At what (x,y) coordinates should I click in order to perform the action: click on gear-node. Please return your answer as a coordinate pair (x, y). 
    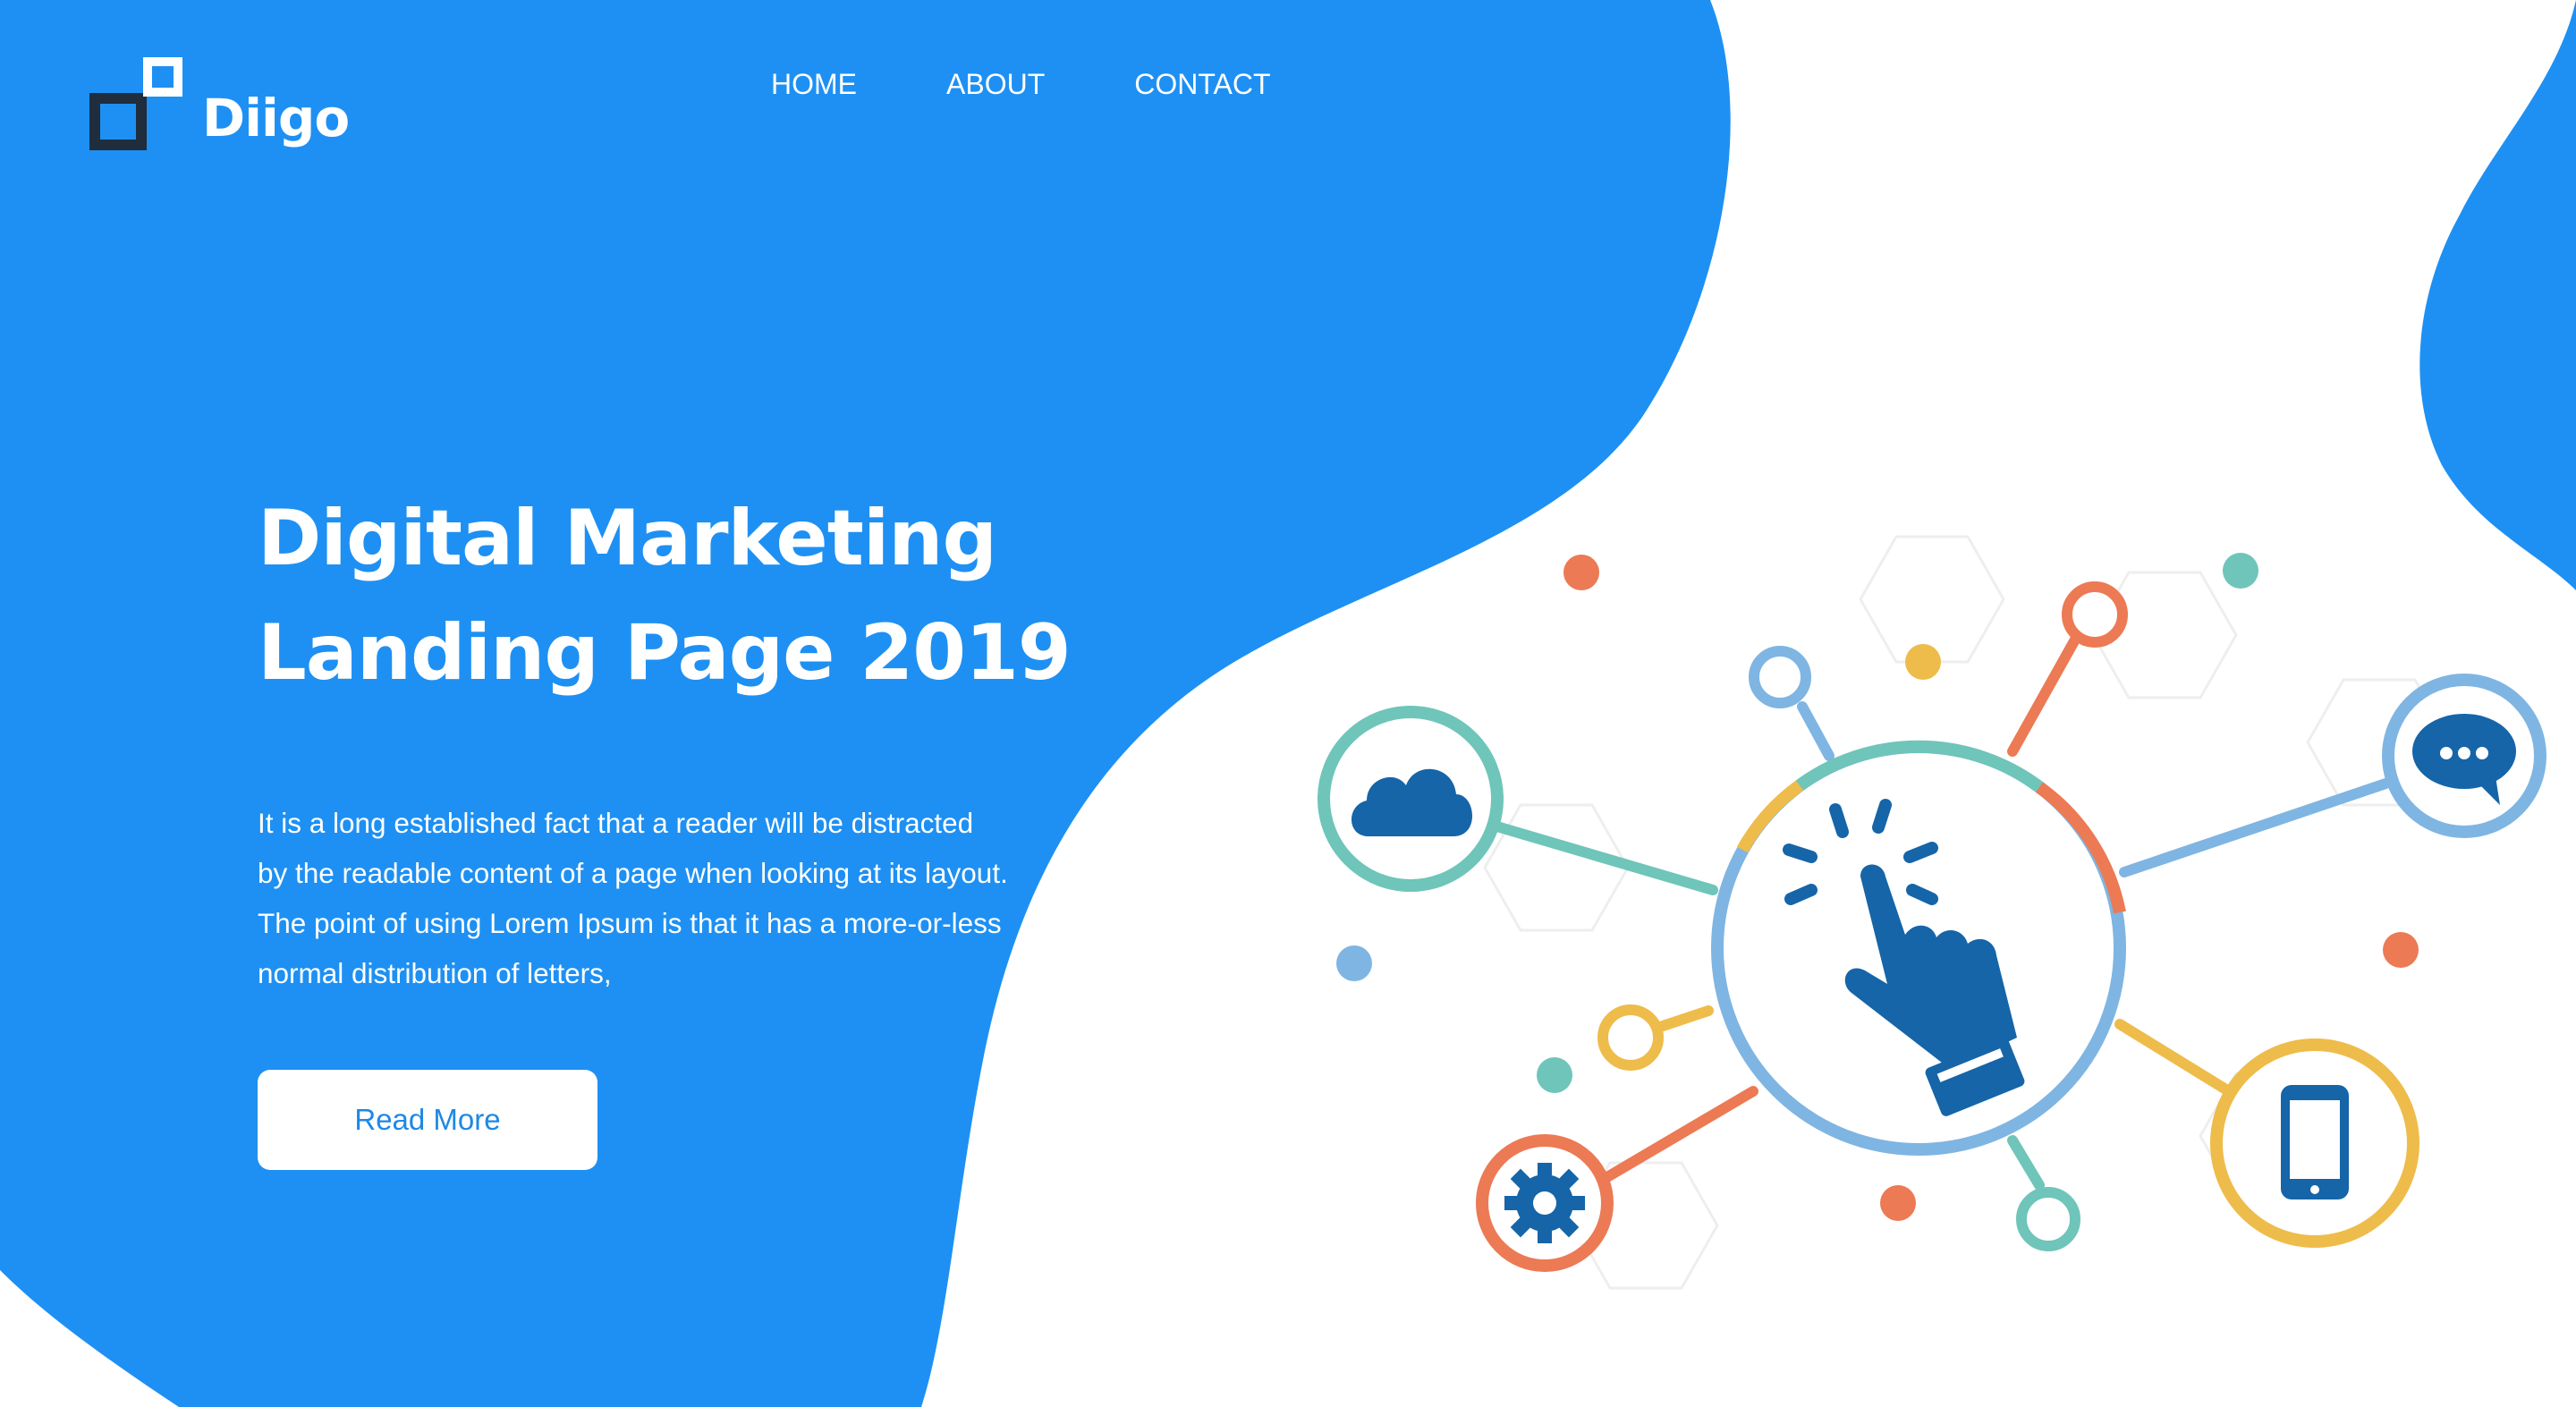
    Looking at the image, I should click on (1545, 1203).